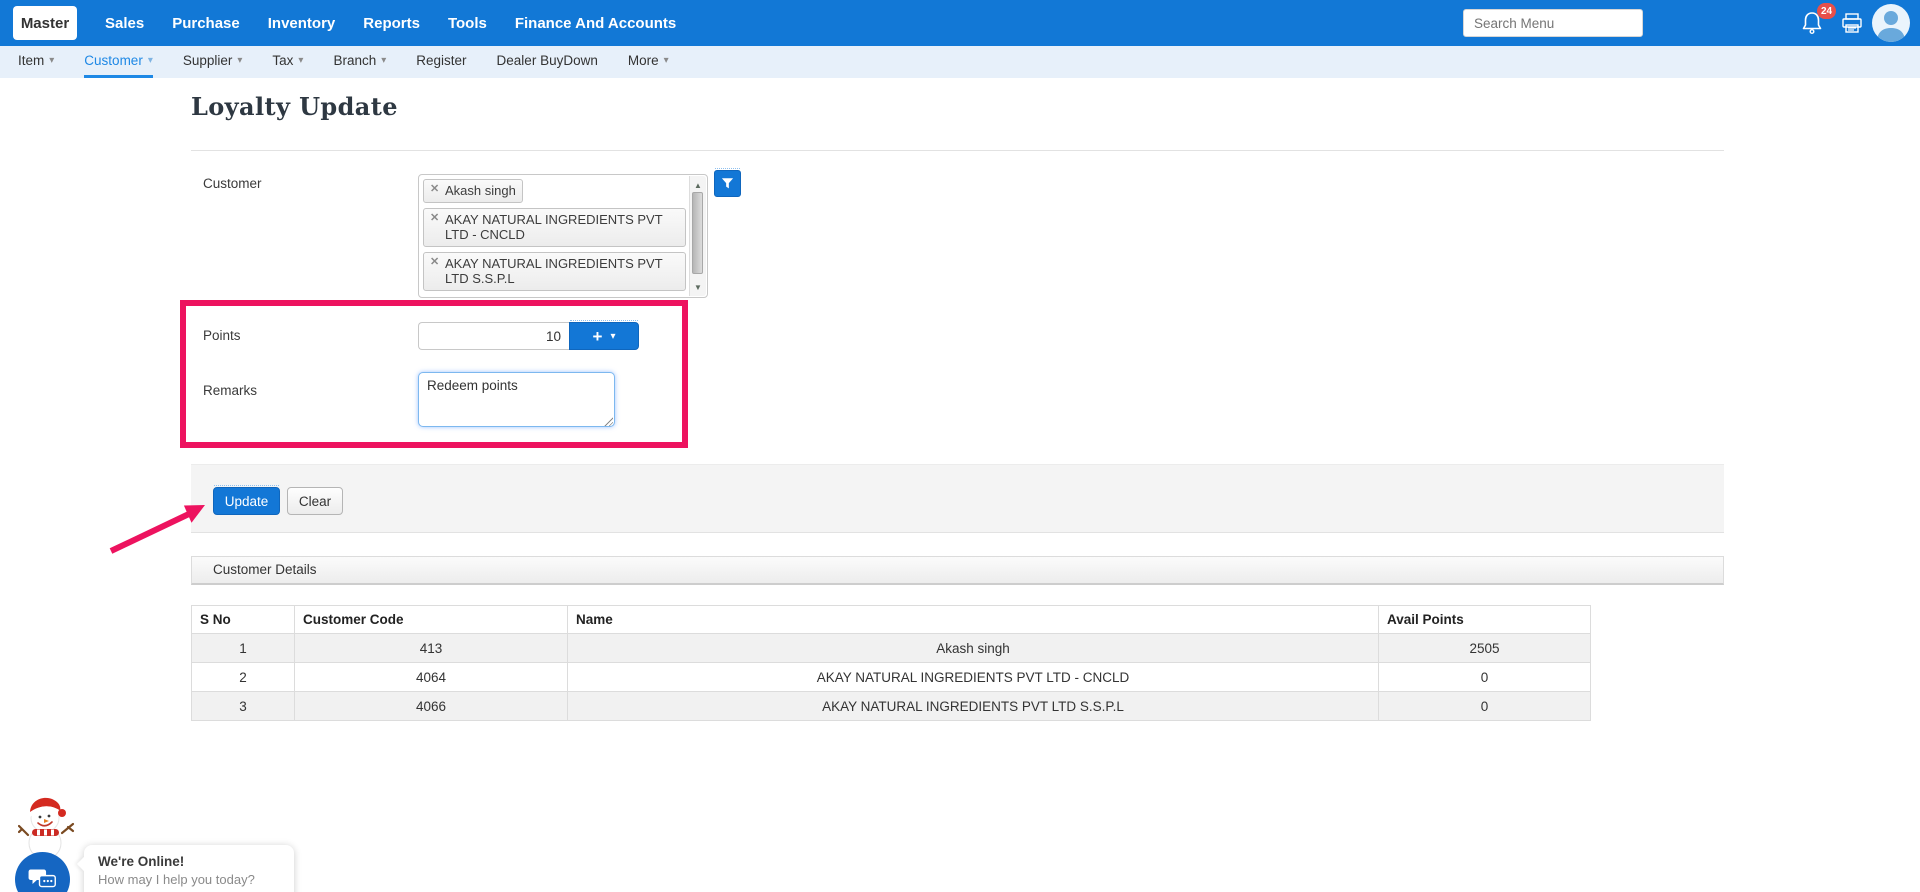 Image resolution: width=1920 pixels, height=892 pixels. I want to click on funnel-icon, so click(727, 183).